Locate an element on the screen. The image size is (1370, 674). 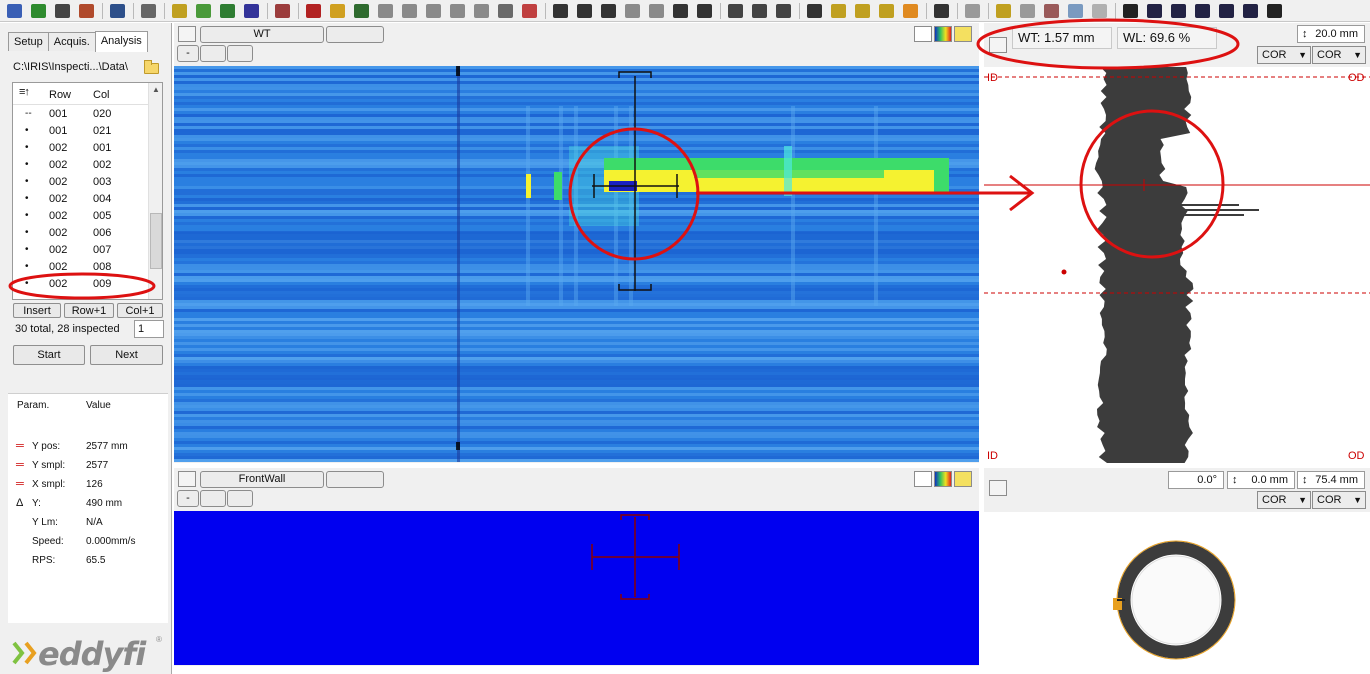
list-item: • 002 006 is located at coordinates (80, 233).